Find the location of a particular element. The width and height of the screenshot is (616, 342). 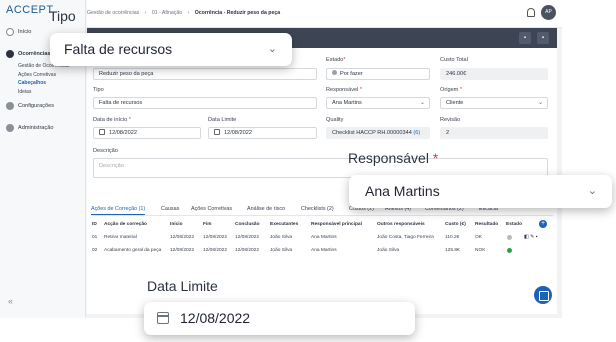

admin-icon is located at coordinates (10, 128).